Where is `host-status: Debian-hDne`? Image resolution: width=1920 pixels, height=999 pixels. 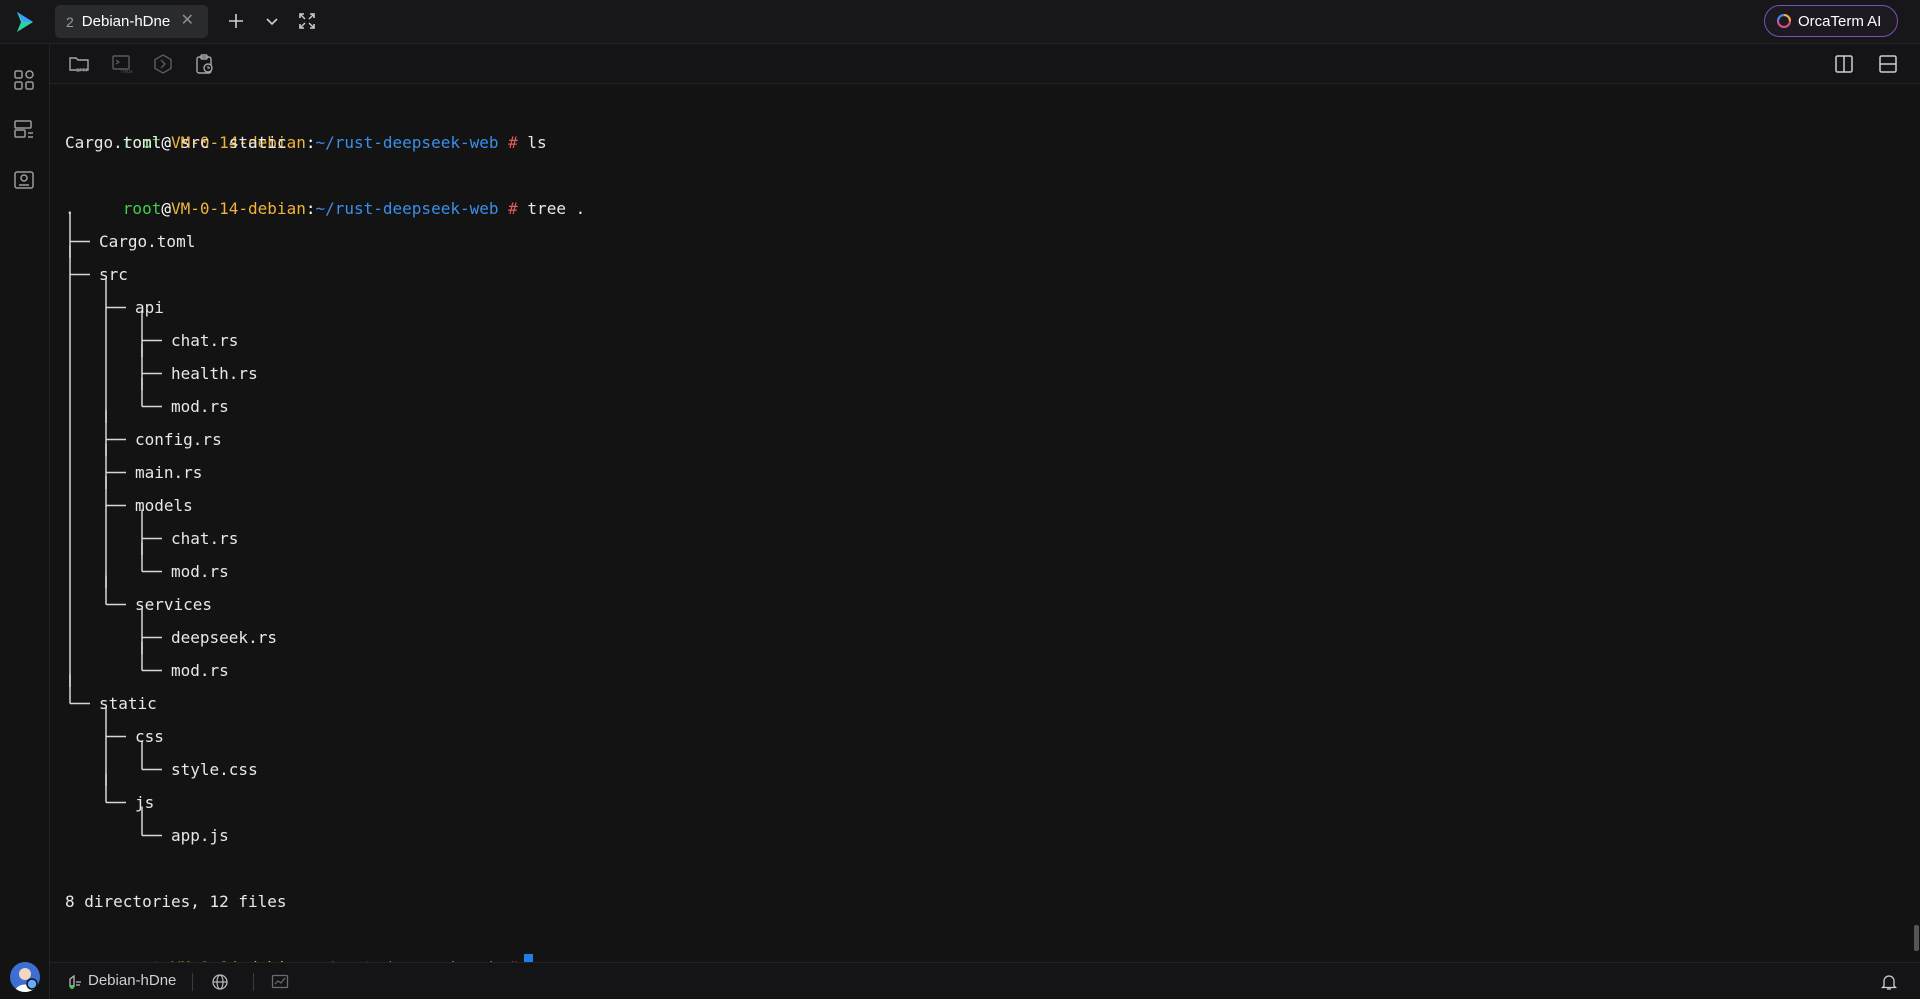 host-status: Debian-hDne is located at coordinates (121, 980).